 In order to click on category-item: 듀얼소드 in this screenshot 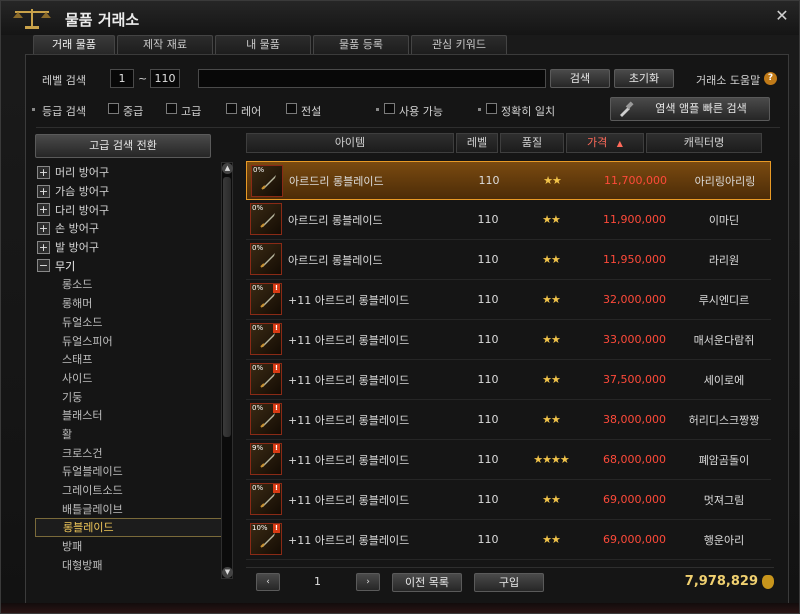, I will do `click(130, 322)`.